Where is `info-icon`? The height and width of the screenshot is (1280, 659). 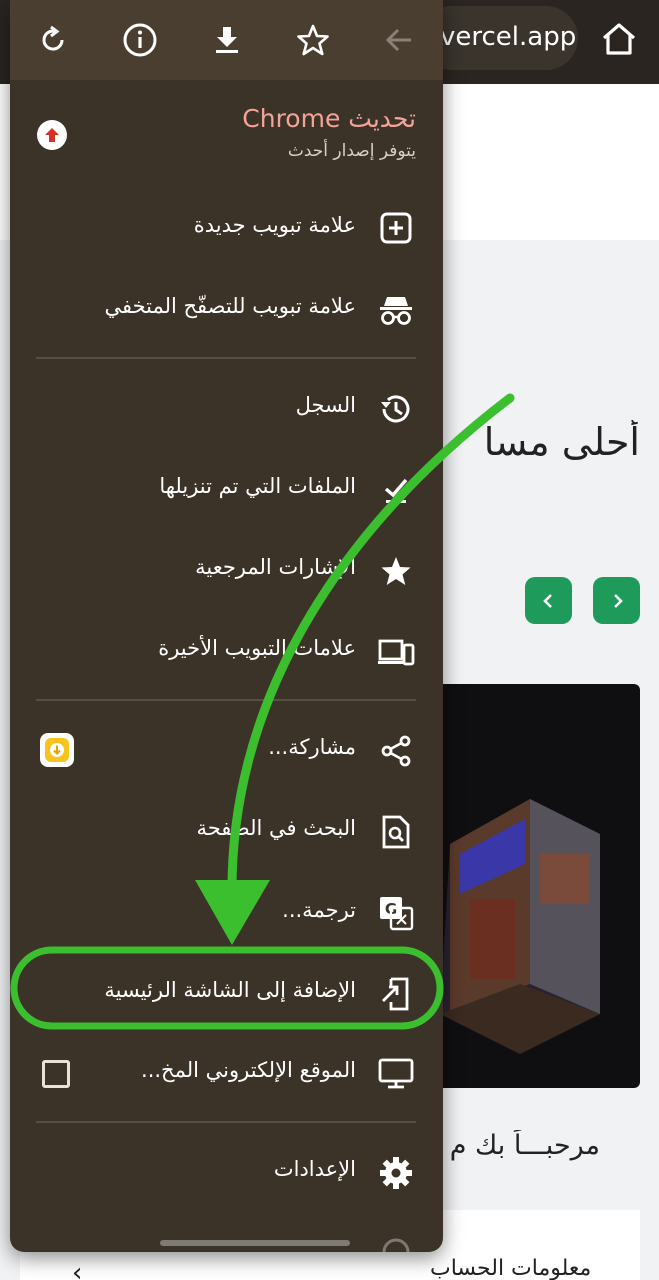 info-icon is located at coordinates (140, 40).